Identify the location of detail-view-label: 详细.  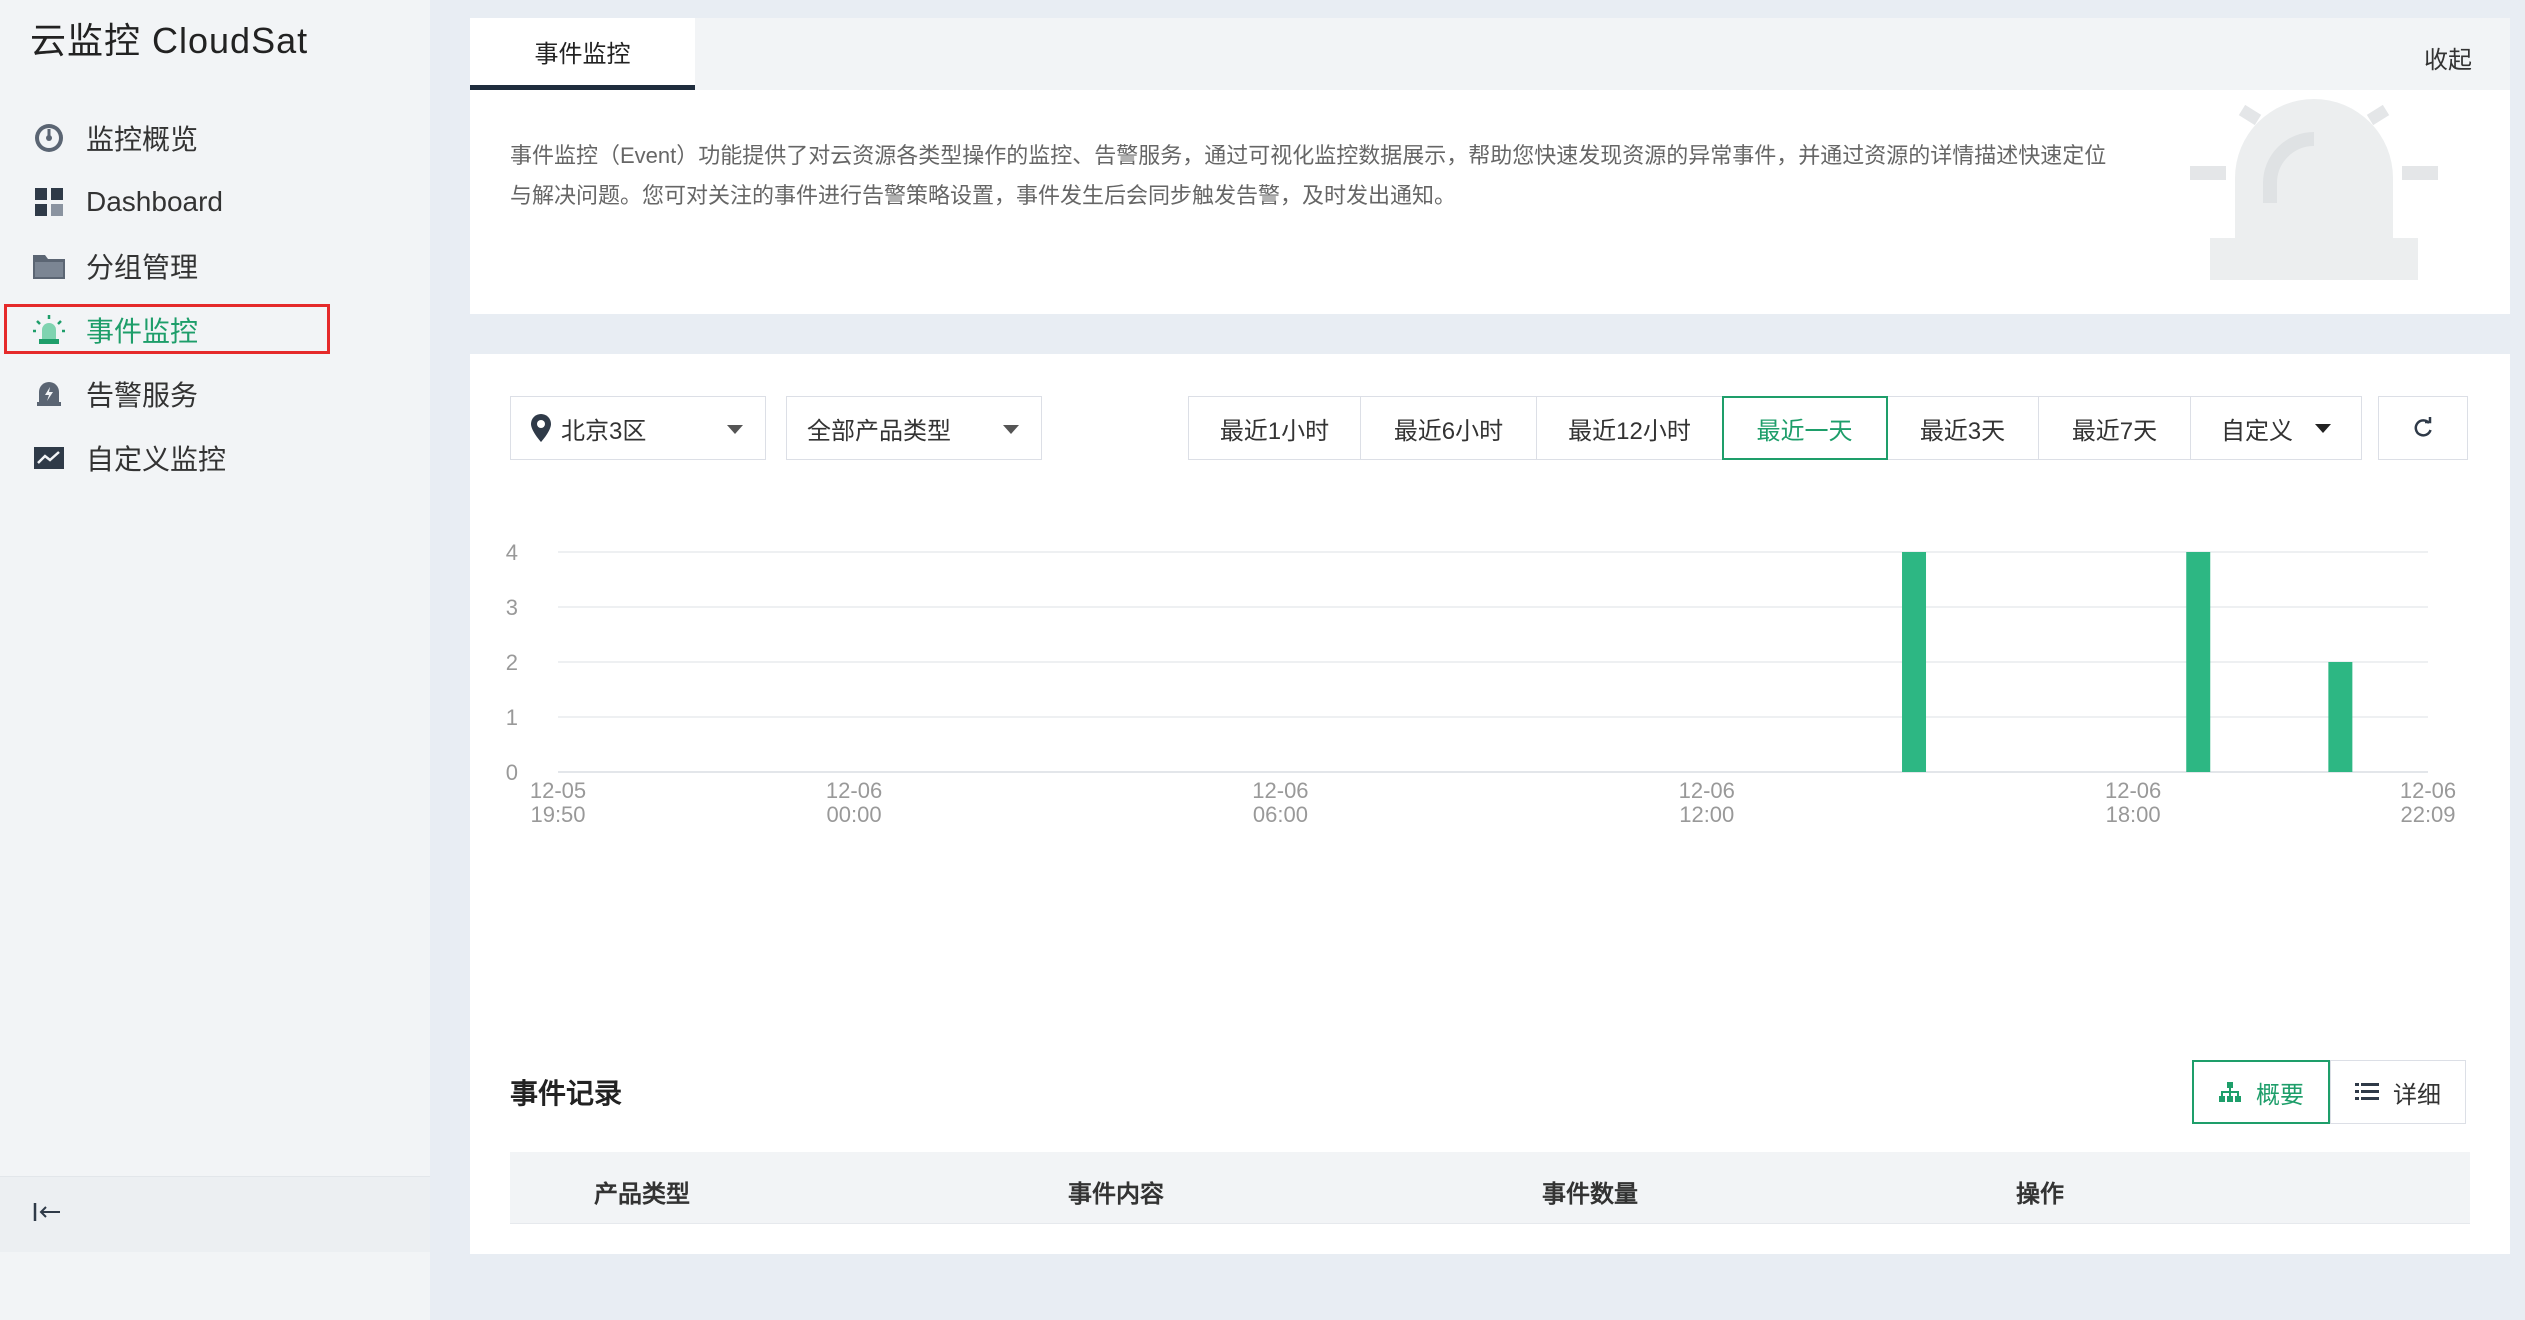
(2417, 1095).